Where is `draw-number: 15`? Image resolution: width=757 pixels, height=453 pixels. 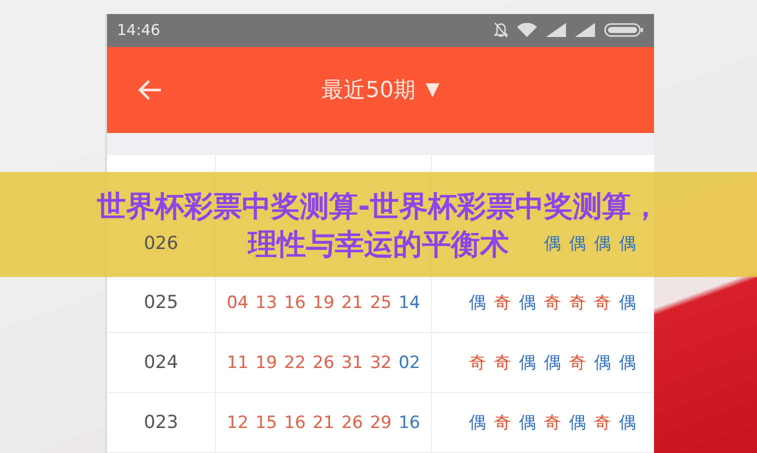
draw-number: 15 is located at coordinates (266, 422).